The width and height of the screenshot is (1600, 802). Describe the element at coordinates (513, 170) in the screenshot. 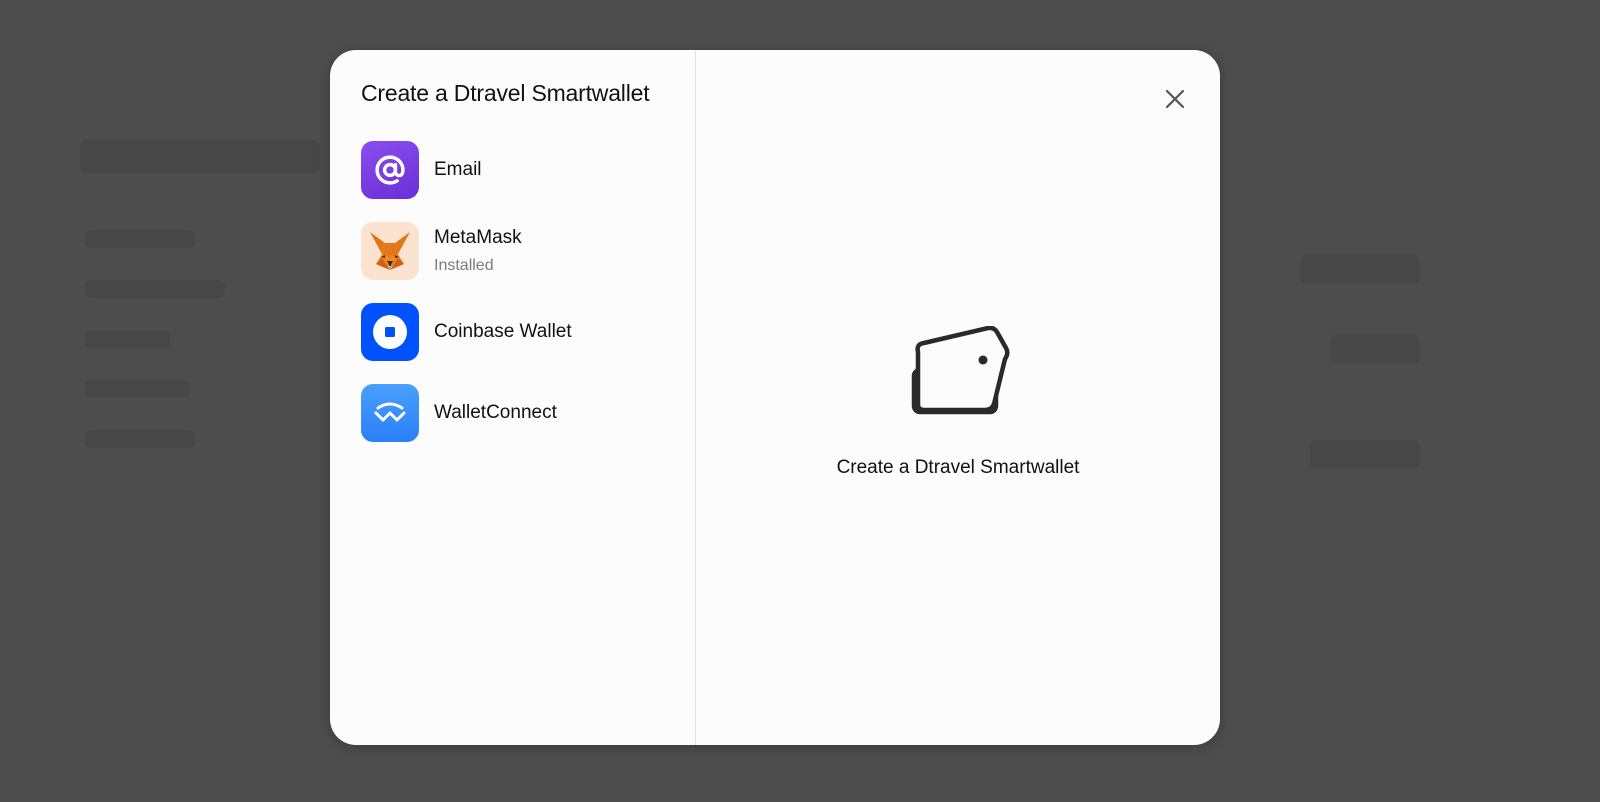

I see `wallet-option-email: Email` at that location.